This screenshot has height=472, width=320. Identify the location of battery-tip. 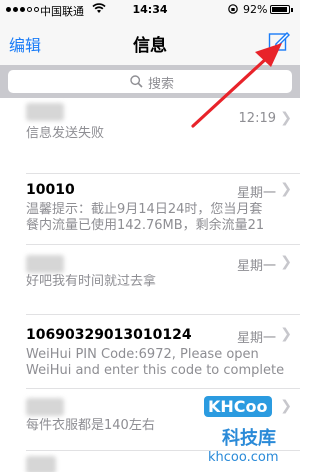
(292, 10).